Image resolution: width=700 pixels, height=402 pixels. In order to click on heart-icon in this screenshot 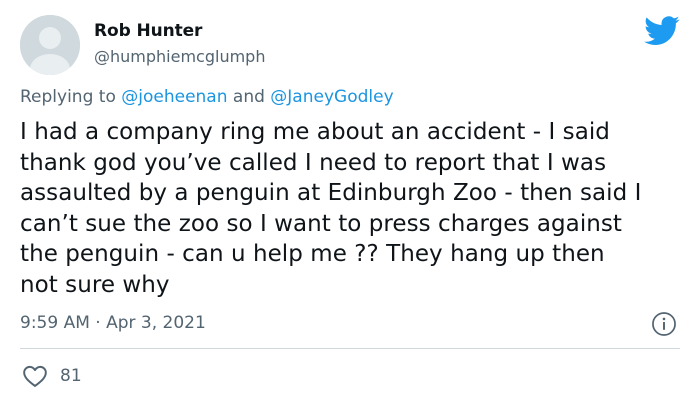, I will do `click(35, 376)`.